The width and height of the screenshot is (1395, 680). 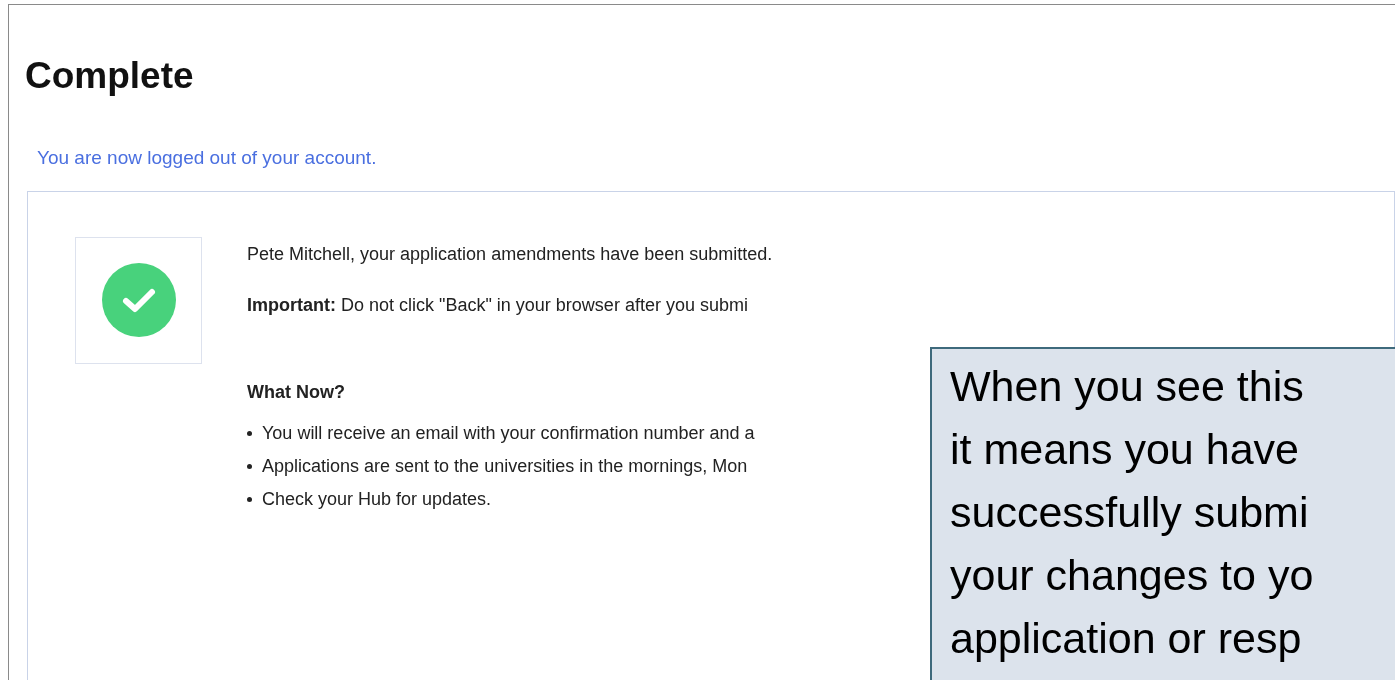 What do you see at coordinates (505, 466) in the screenshot?
I see `next-step-text: Applications are sent to the universities in the mornings, Mon` at bounding box center [505, 466].